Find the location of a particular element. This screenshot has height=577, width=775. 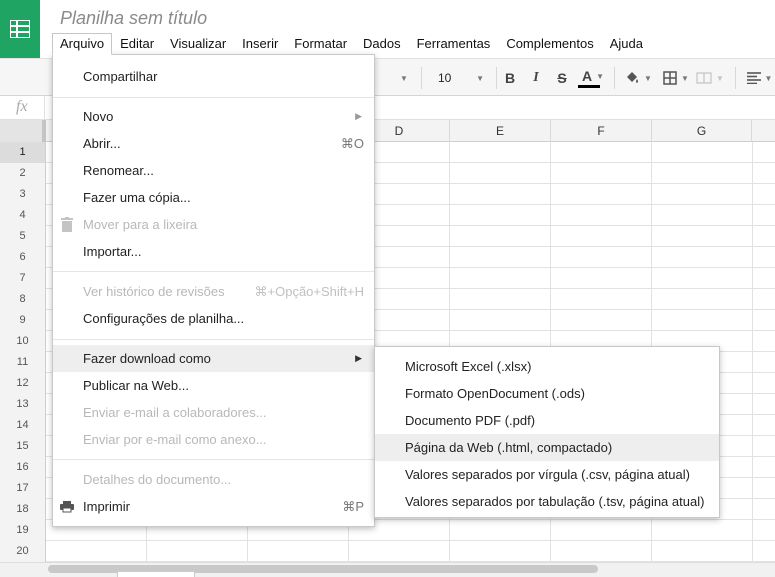

download-html: Página da Web (.html, compactado) is located at coordinates (547, 447).